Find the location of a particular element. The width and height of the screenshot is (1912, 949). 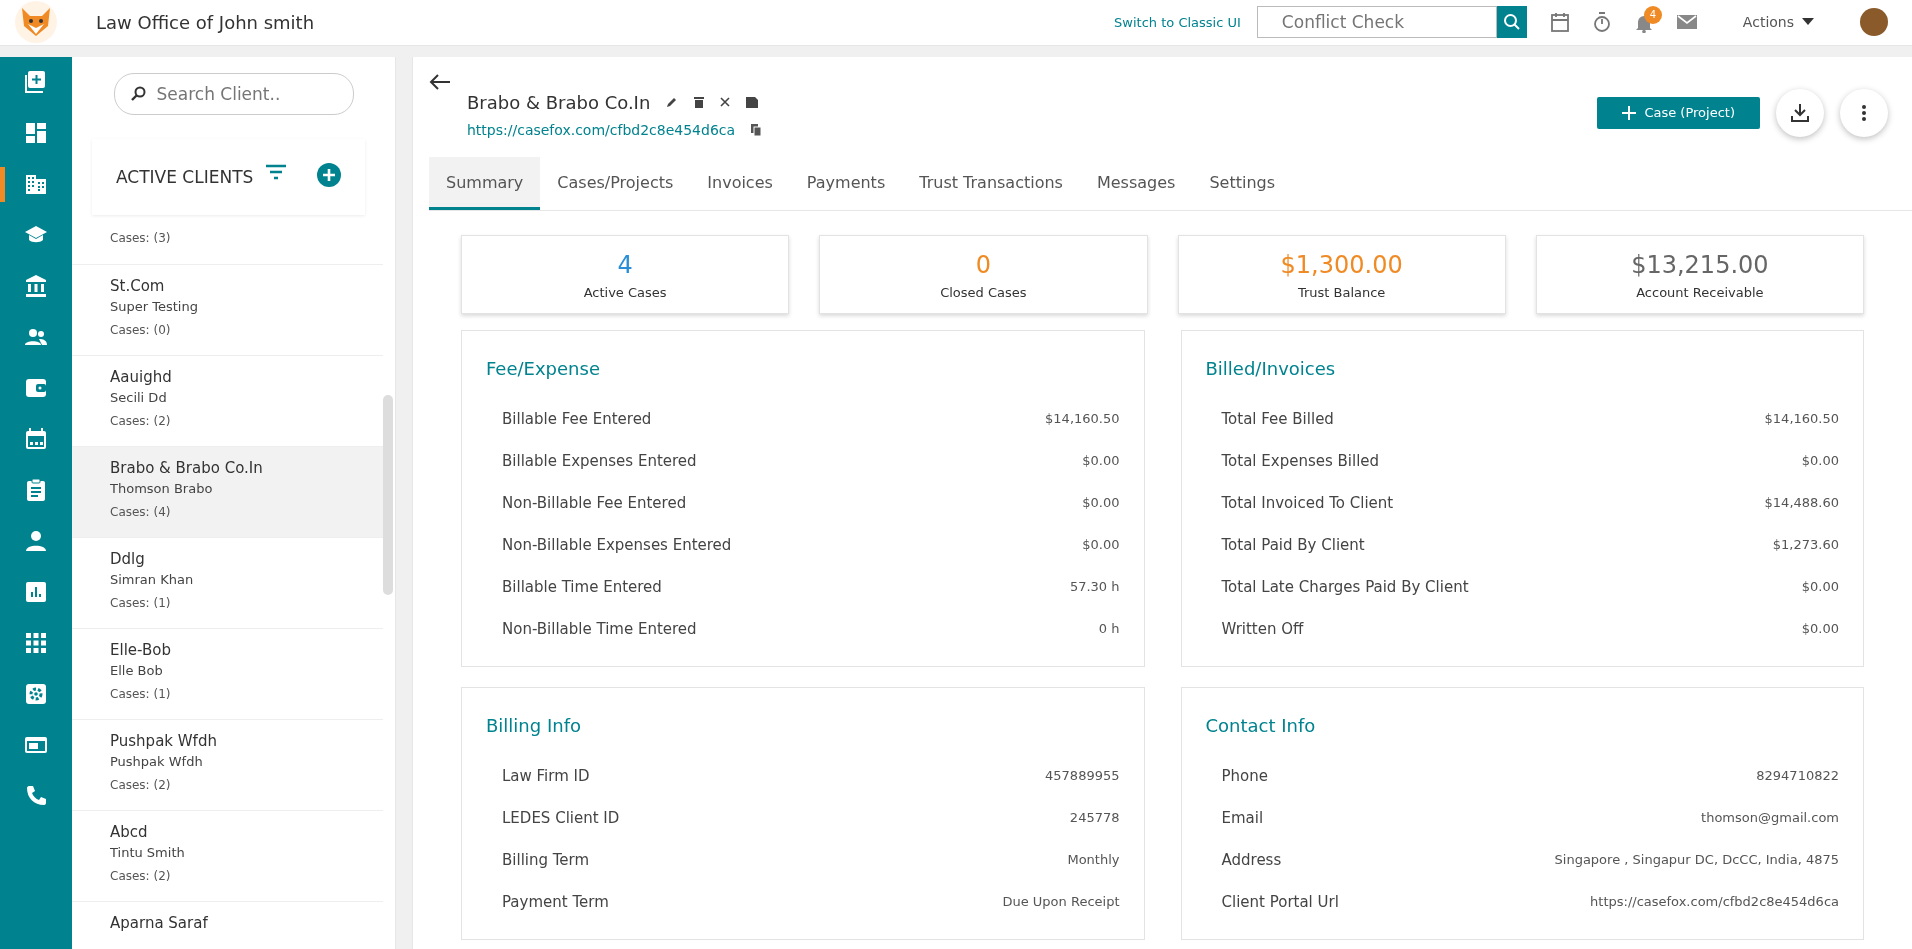

new-case-button: Case (Project) is located at coordinates (1678, 112).